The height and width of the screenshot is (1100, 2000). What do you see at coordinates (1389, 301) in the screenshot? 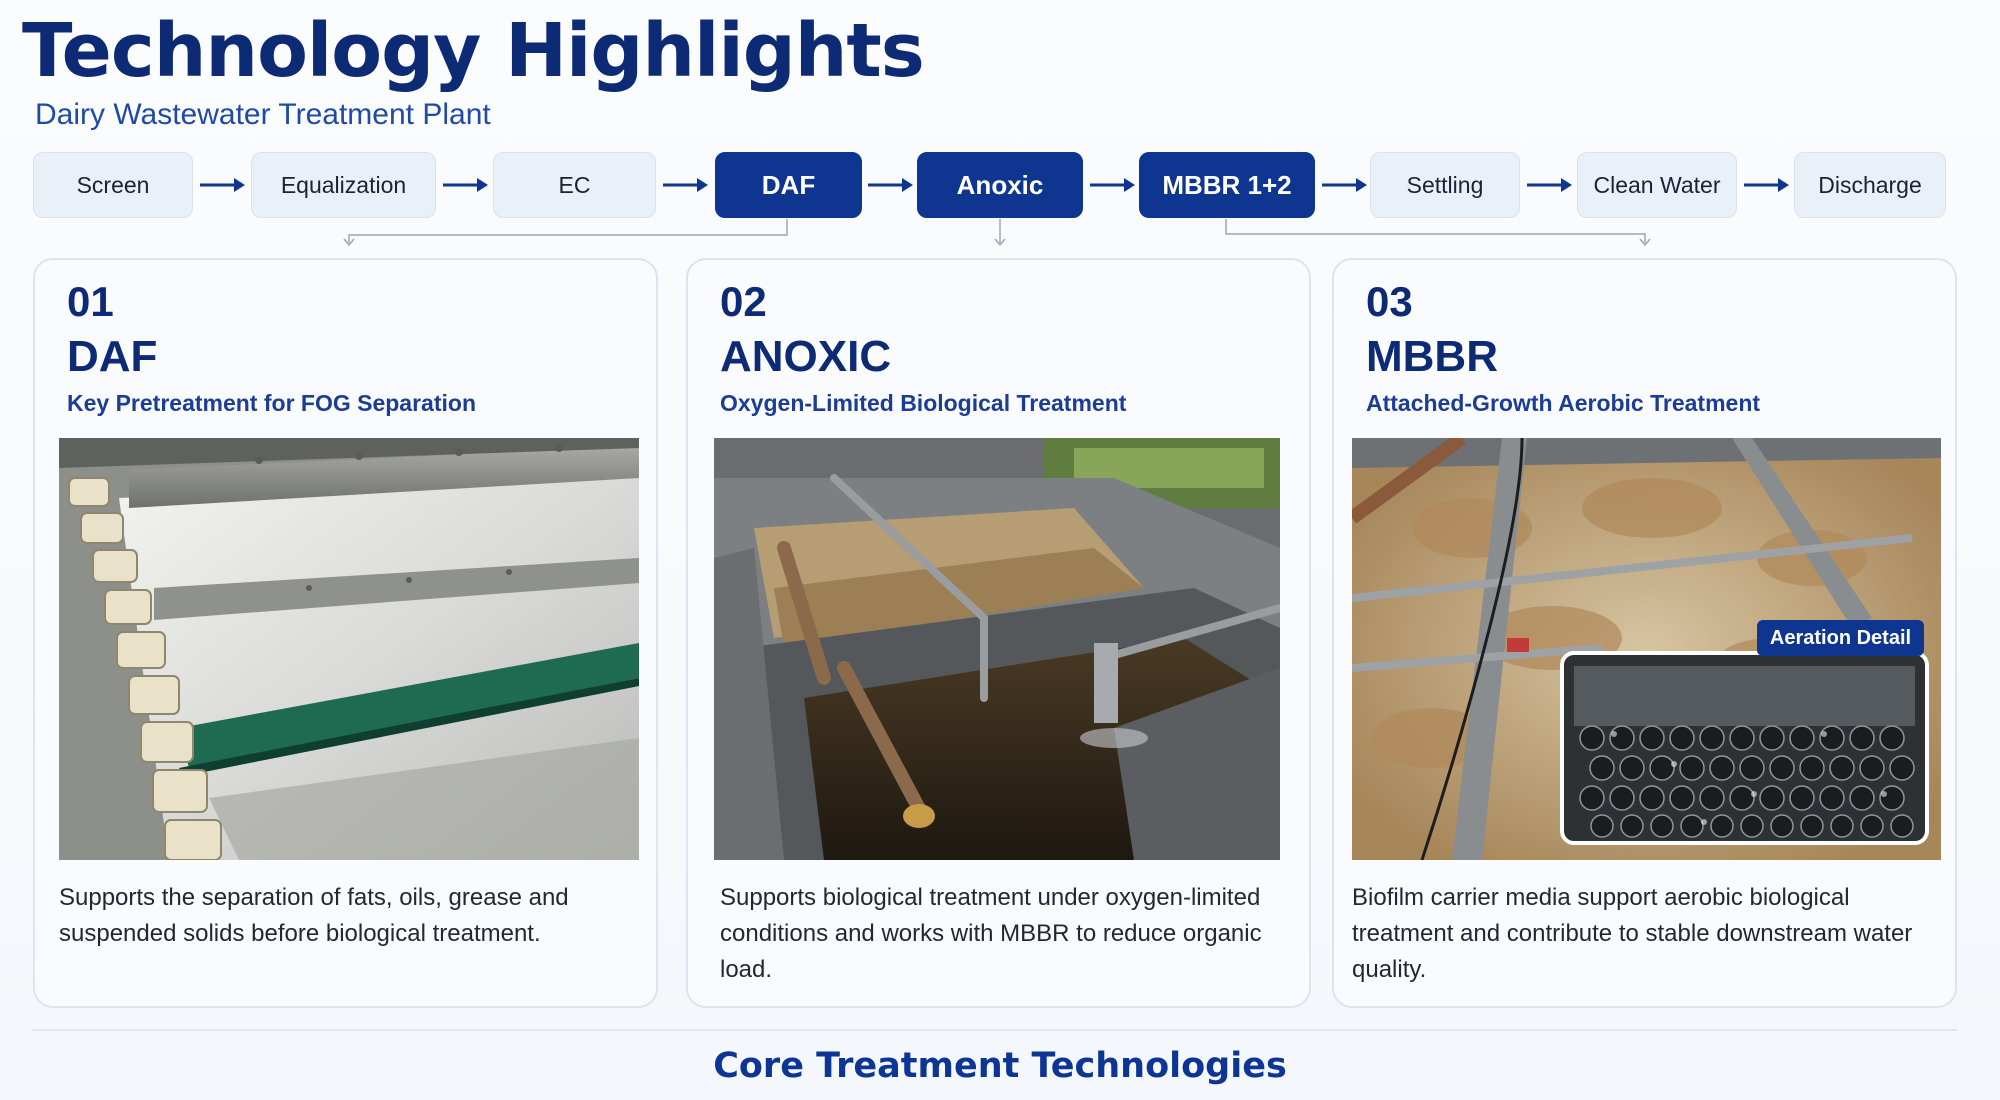
I see `card-number: 03` at bounding box center [1389, 301].